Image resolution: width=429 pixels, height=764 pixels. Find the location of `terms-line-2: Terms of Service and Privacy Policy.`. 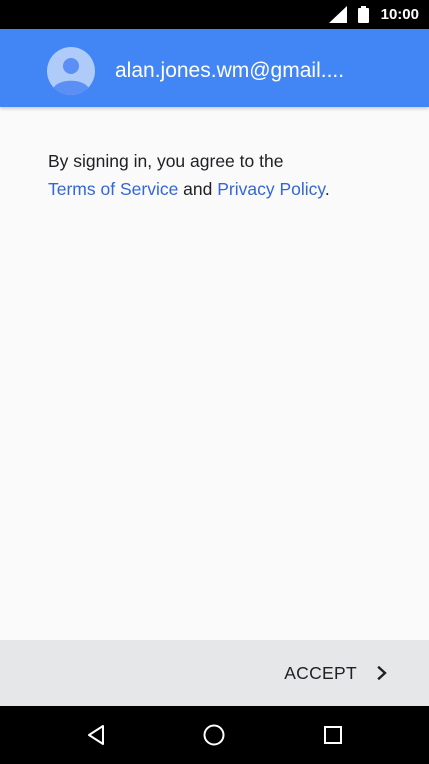

terms-line-2: Terms of Service and Privacy Policy. is located at coordinates (218, 189).